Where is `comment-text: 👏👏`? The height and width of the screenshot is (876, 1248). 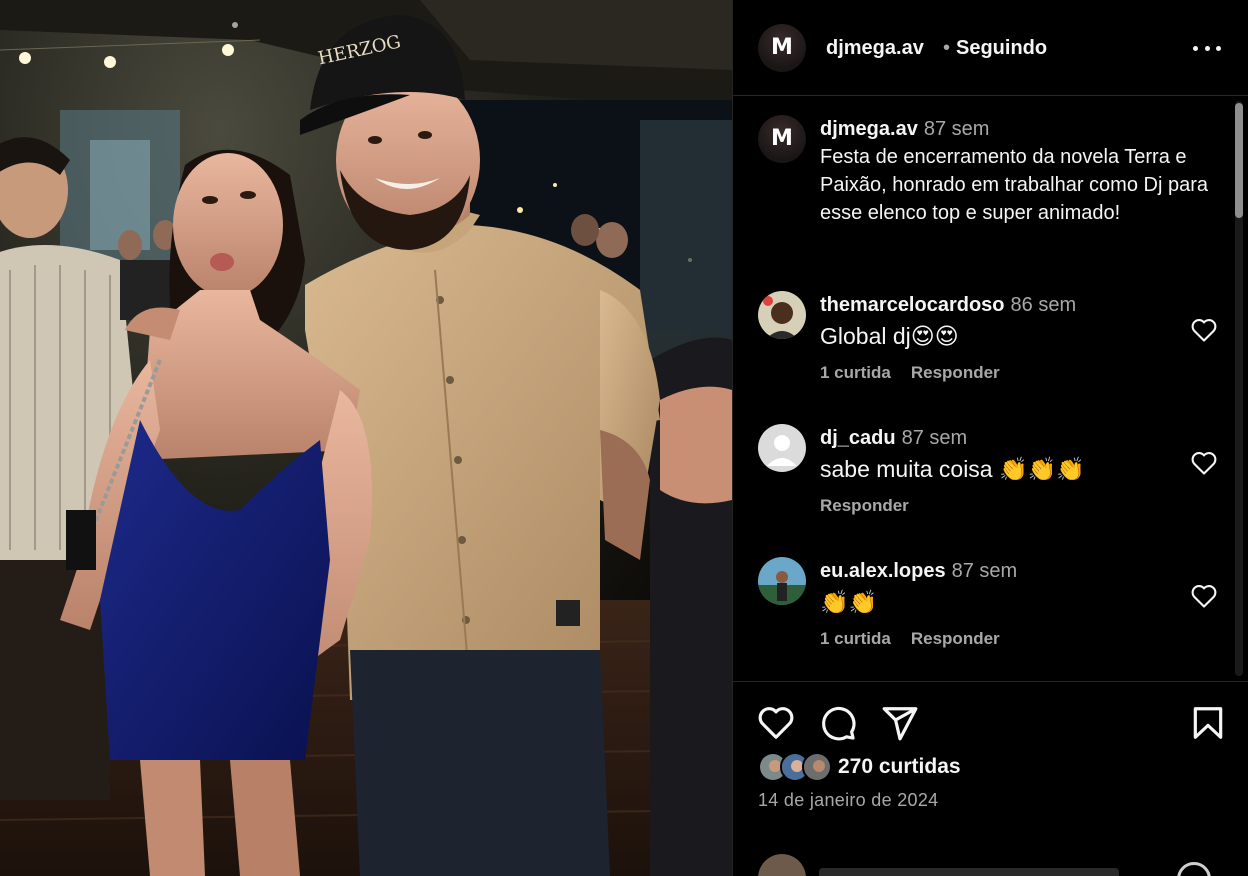
comment-text: 👏👏 is located at coordinates (849, 602).